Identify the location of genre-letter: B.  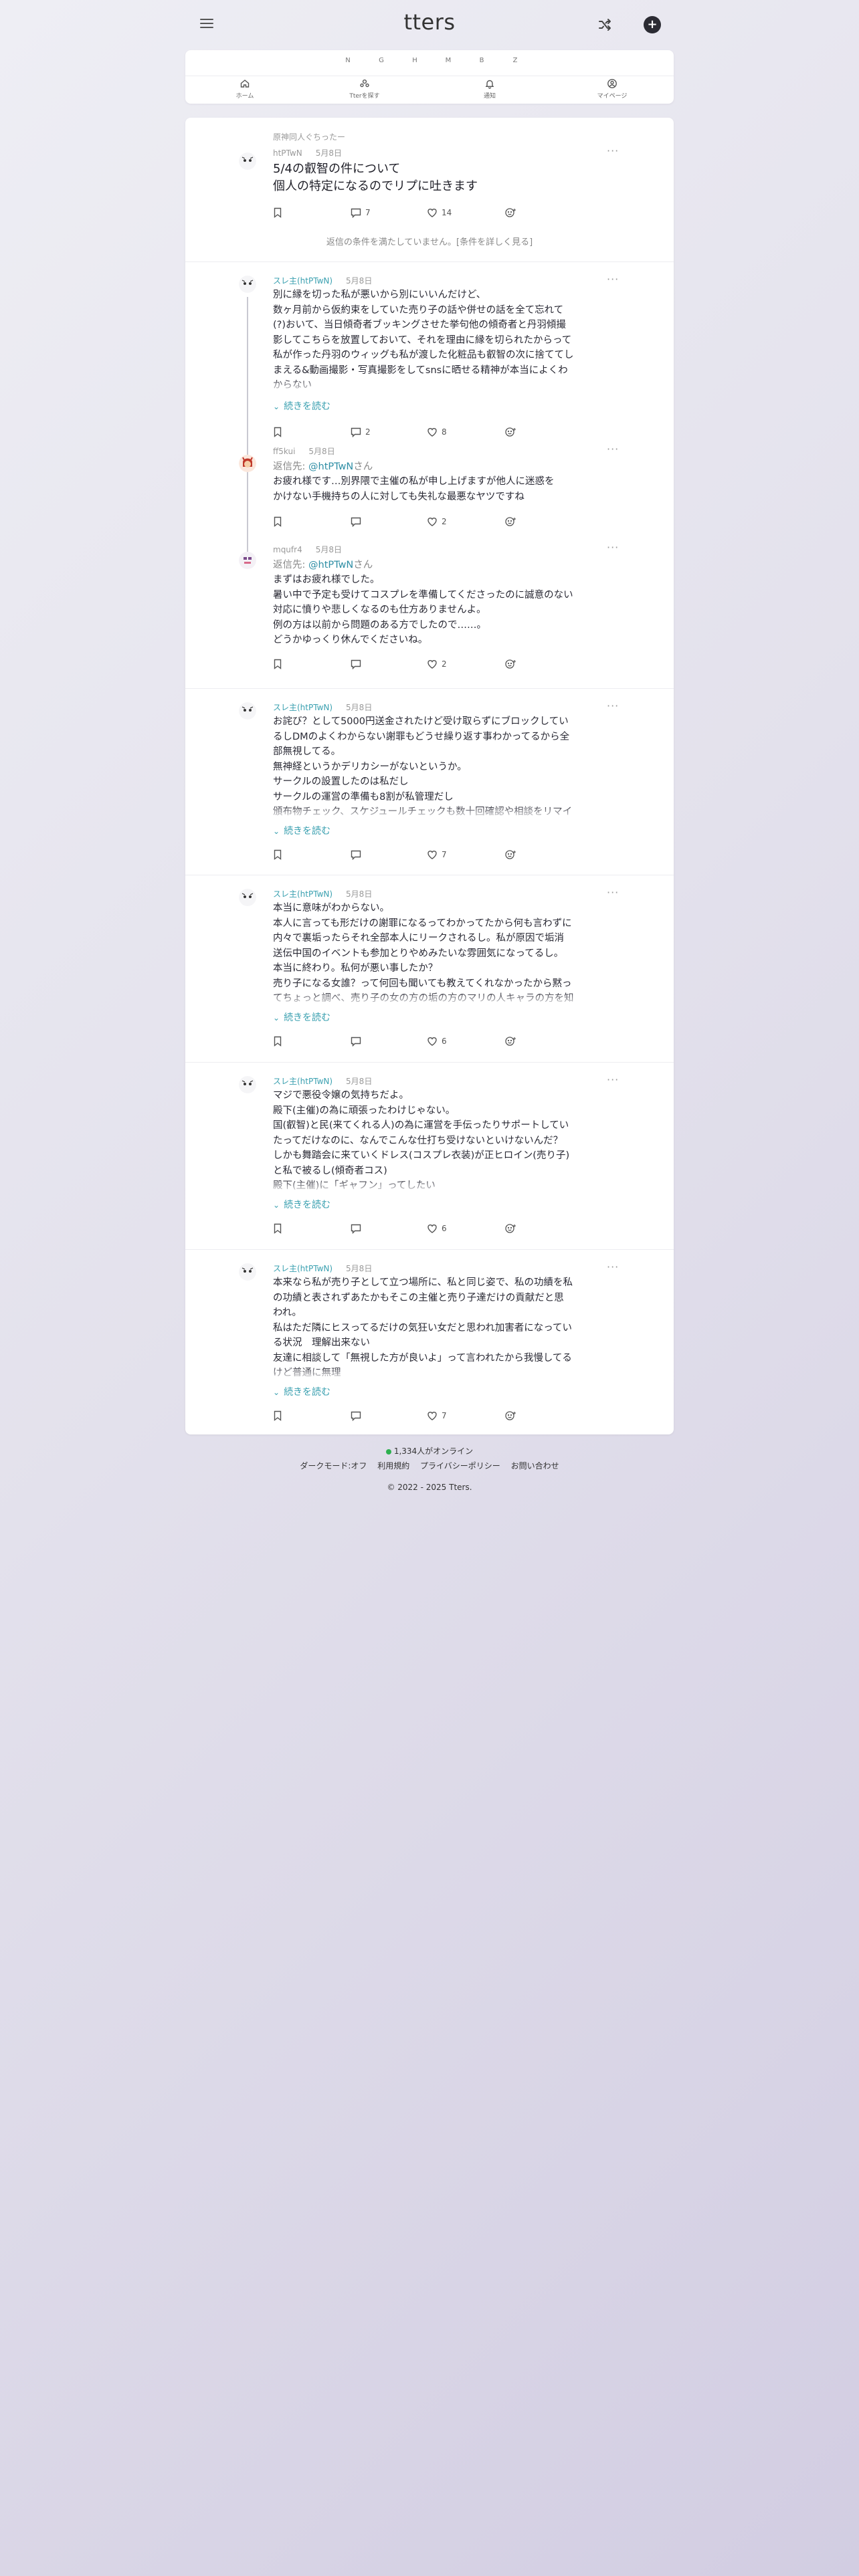
(482, 61).